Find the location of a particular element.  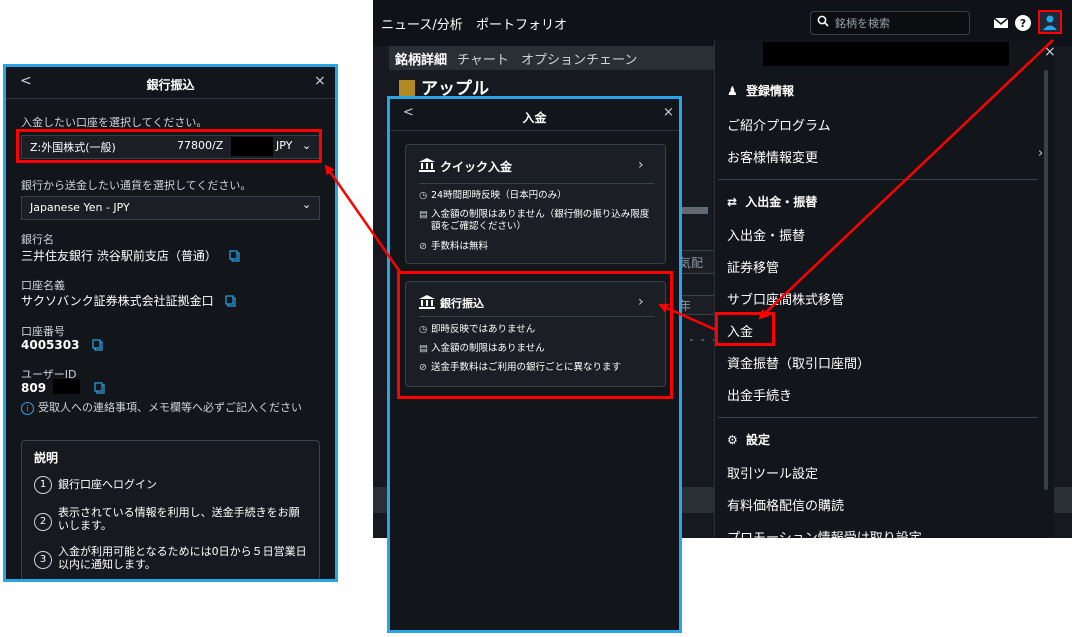

section-registration: ♟ 登録情報 is located at coordinates (760, 90).